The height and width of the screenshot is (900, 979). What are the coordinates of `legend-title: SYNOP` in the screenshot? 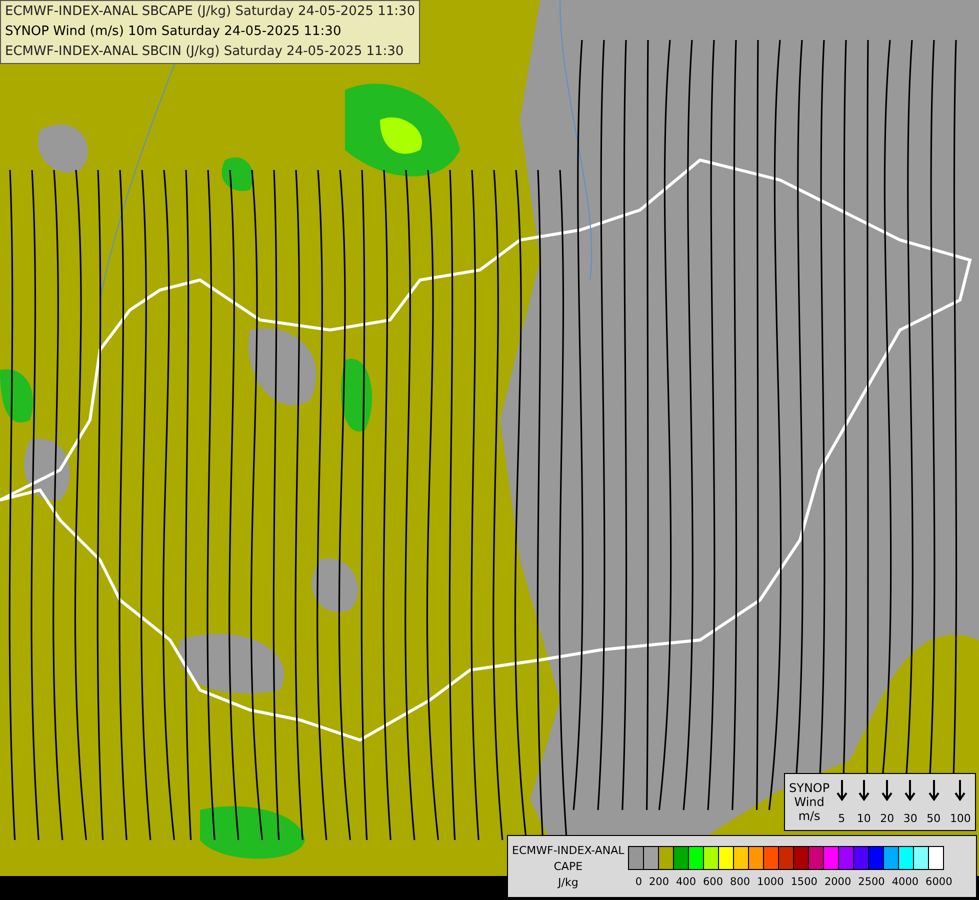 It's located at (809, 788).